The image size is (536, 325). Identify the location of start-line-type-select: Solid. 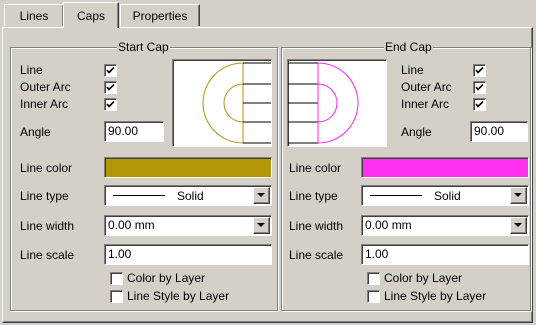
(188, 195).